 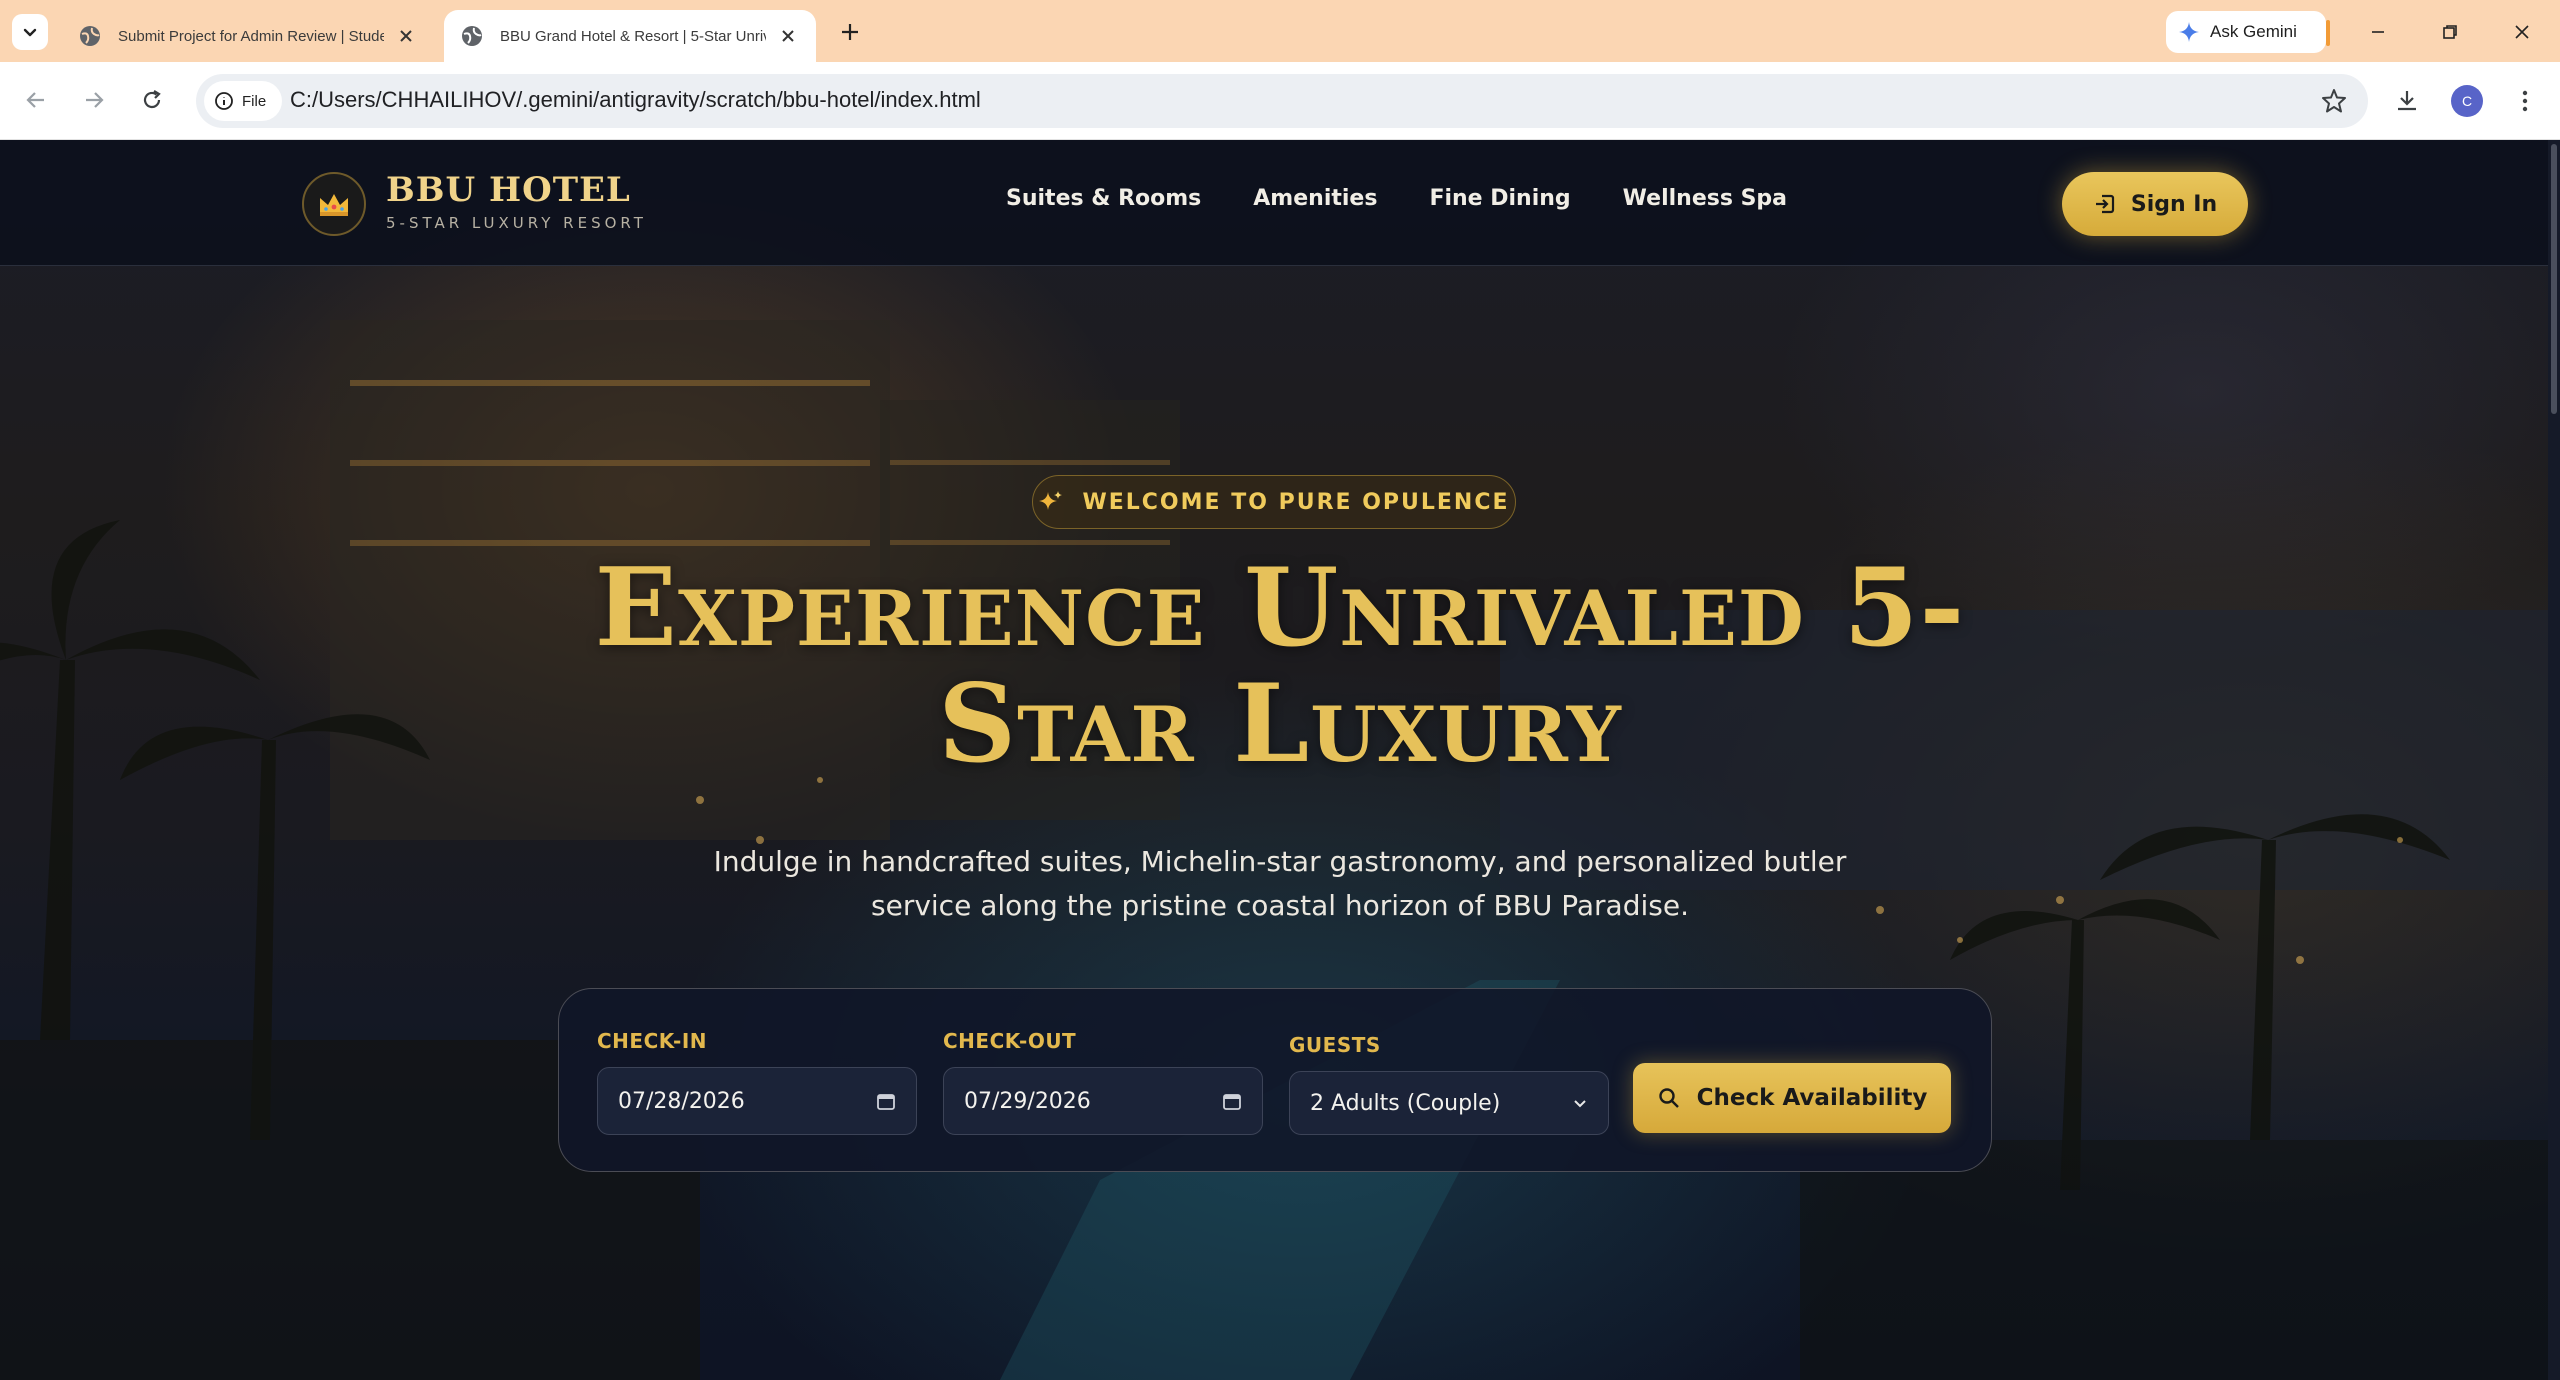 I want to click on forward-button, so click(x=94, y=100).